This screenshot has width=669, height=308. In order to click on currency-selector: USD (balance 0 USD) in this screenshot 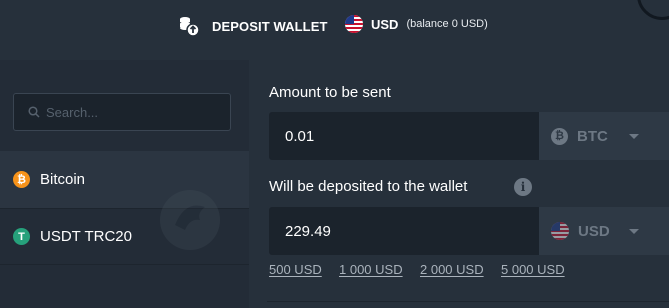, I will do `click(416, 24)`.